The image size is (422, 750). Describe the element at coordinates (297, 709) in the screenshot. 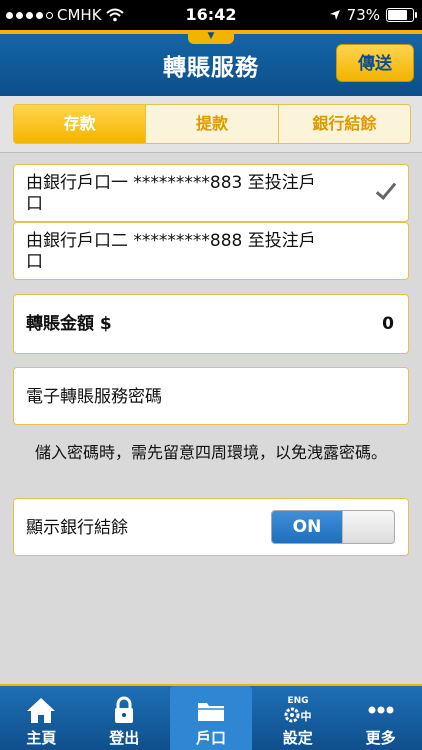

I see `settings-gear-icon: ENG 中` at that location.